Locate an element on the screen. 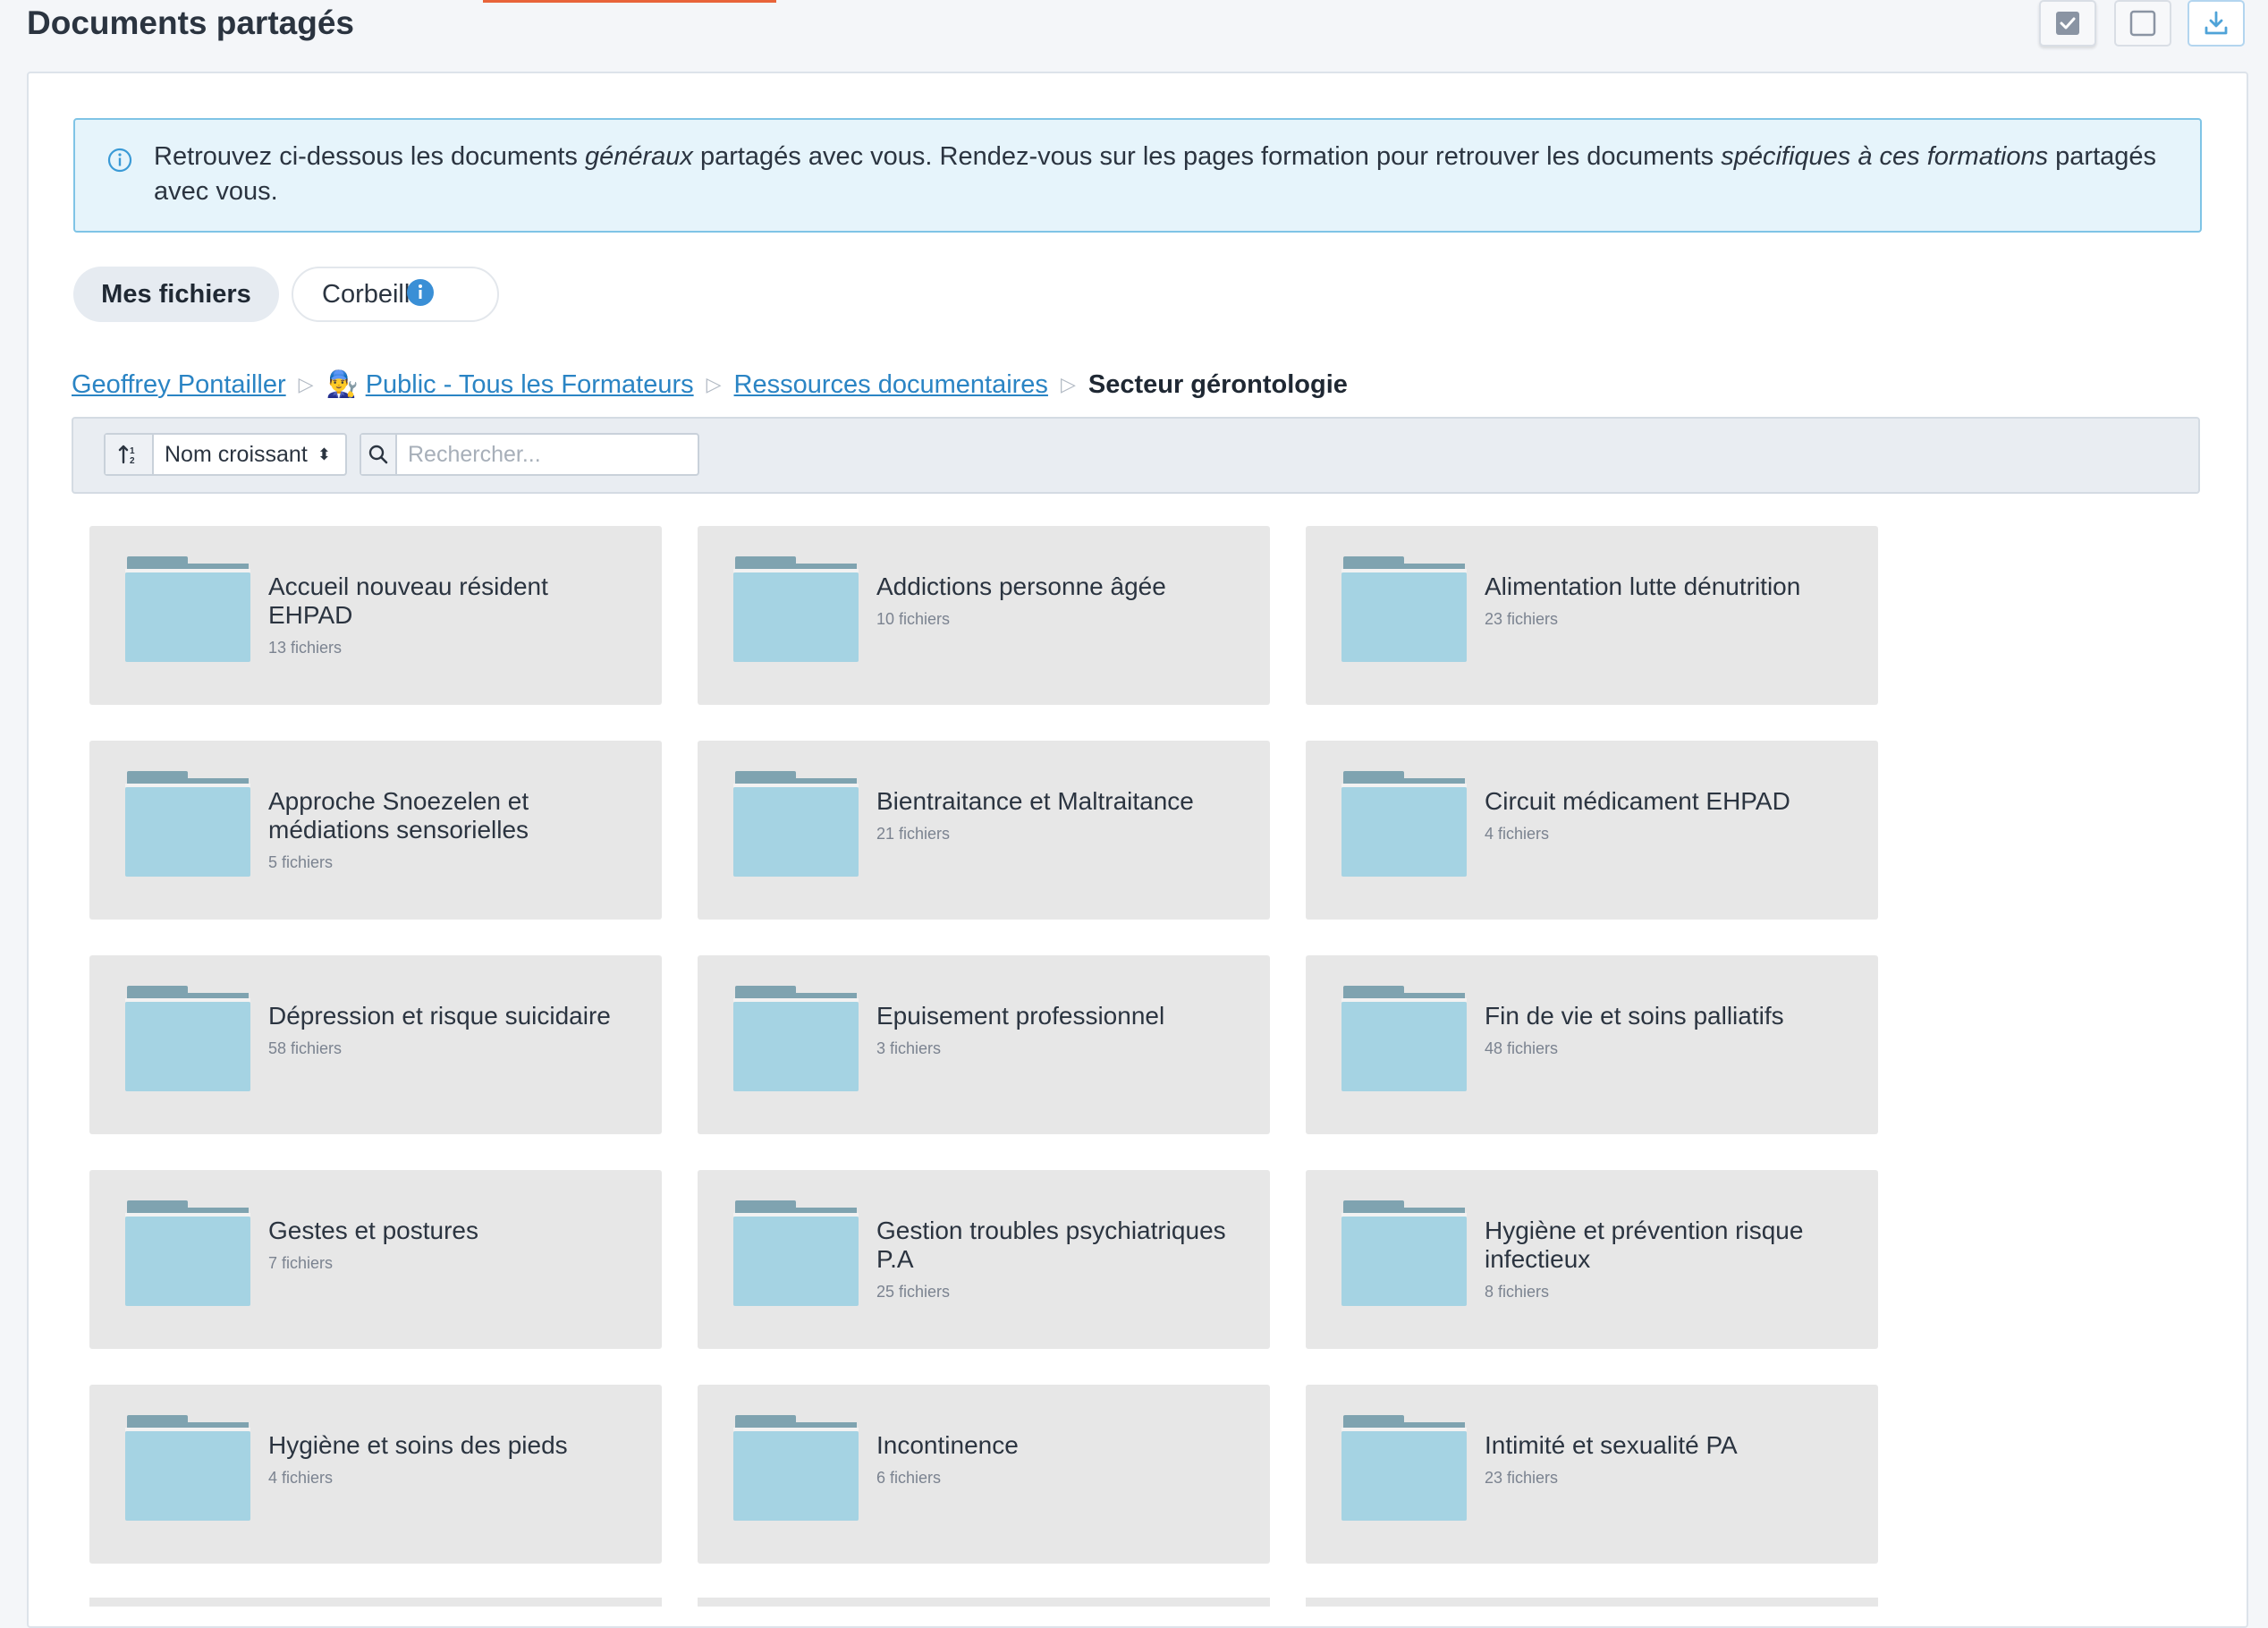  deselect-all-button is located at coordinates (2142, 24).